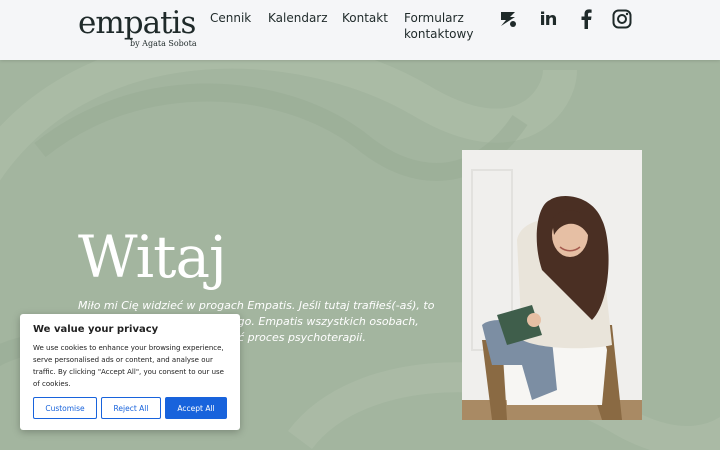 This screenshot has height=450, width=720. Describe the element at coordinates (196, 408) in the screenshot. I see `accept-all-button: Accept All` at that location.